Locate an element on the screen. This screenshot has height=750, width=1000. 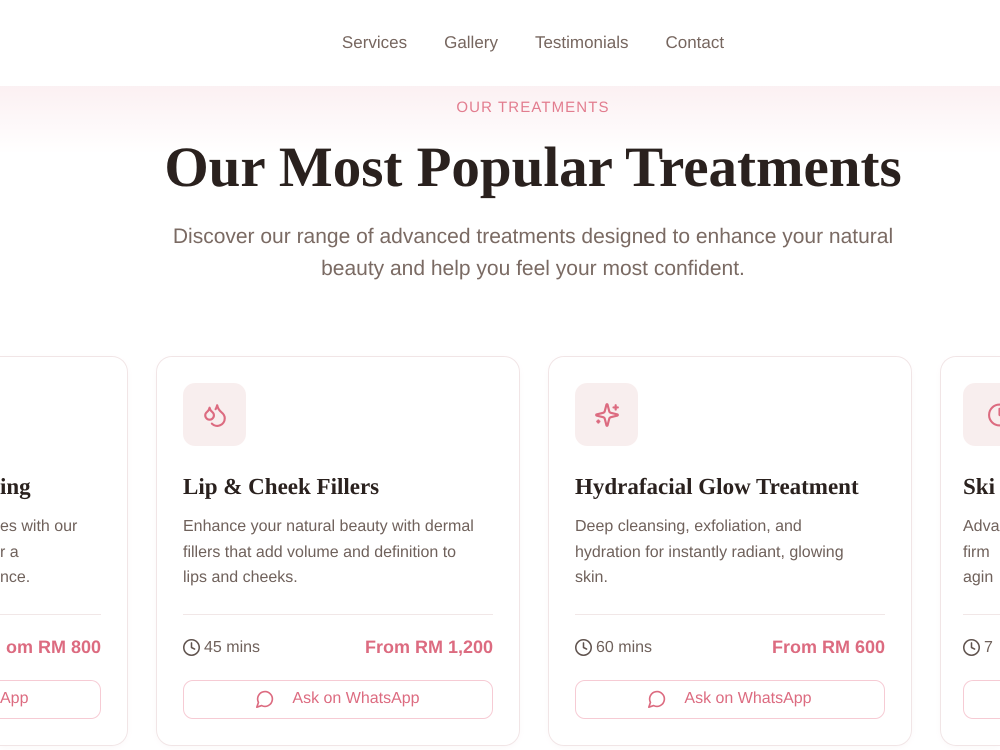
price-text: From RM 1,200 is located at coordinates (428, 647).